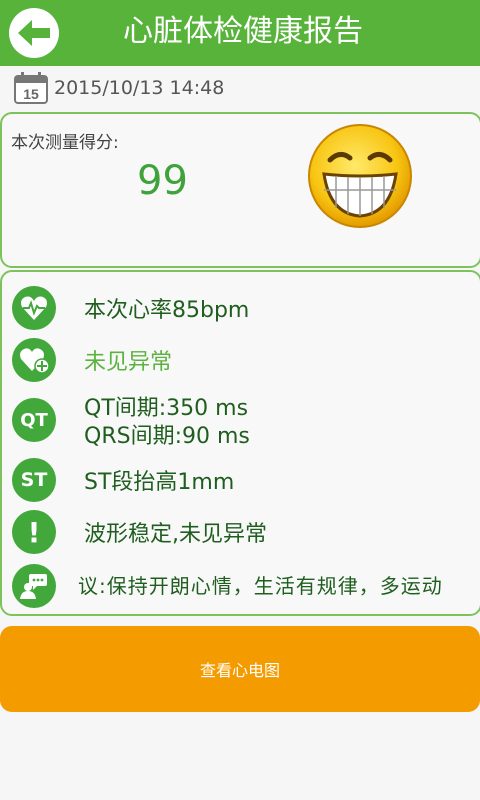  Describe the element at coordinates (175, 534) in the screenshot. I see `waveform-text: 波形稳定,未见异常` at that location.